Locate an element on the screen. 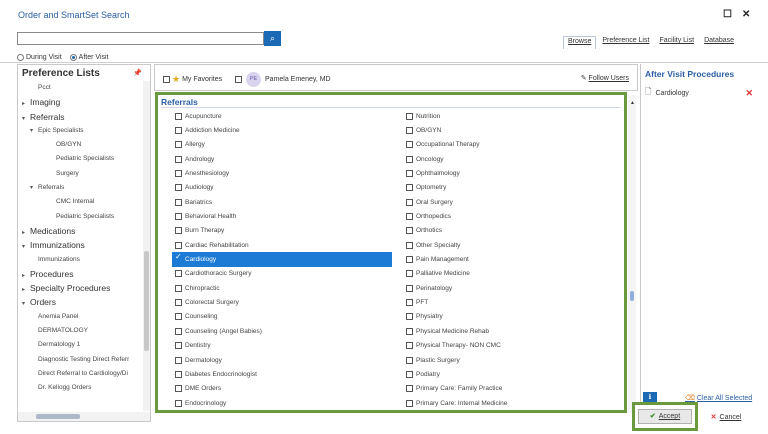  referral-item: Plastic Surgery is located at coordinates (513, 360).